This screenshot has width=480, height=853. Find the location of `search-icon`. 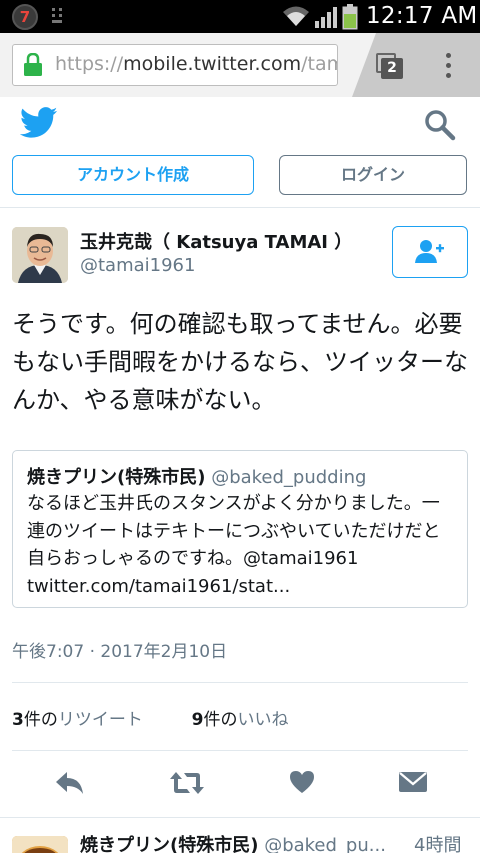

search-icon is located at coordinates (440, 125).